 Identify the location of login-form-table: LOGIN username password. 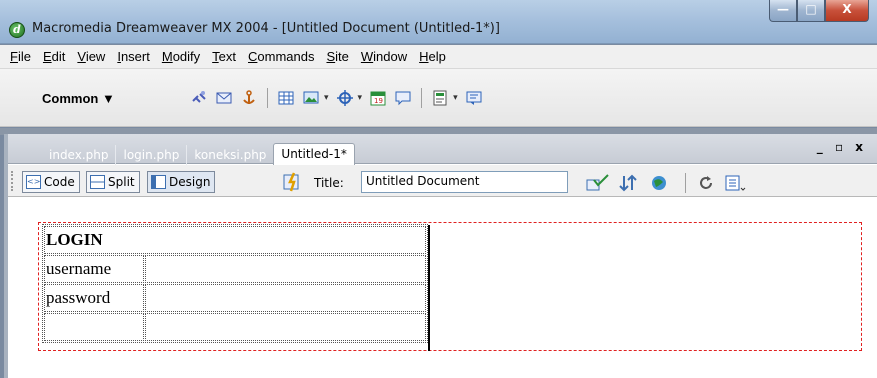
(235, 283).